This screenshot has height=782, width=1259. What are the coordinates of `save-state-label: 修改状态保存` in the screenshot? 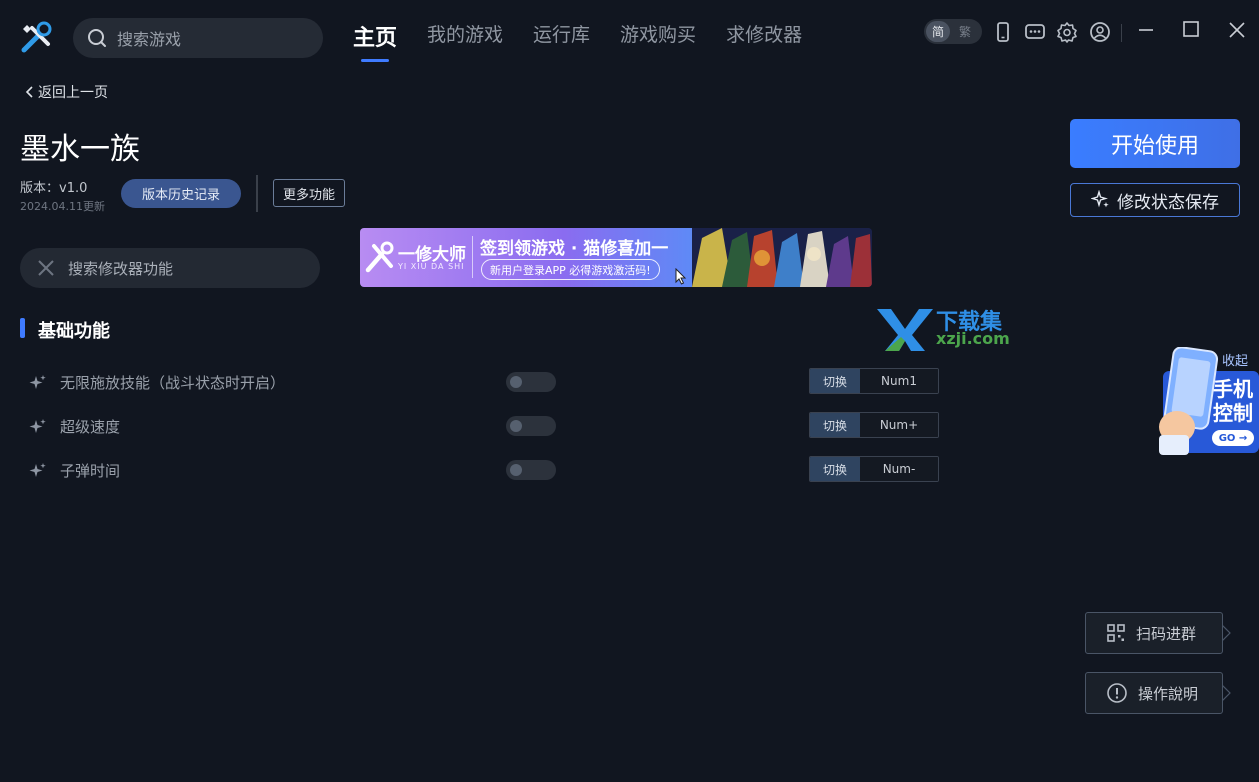 It's located at (1168, 202).